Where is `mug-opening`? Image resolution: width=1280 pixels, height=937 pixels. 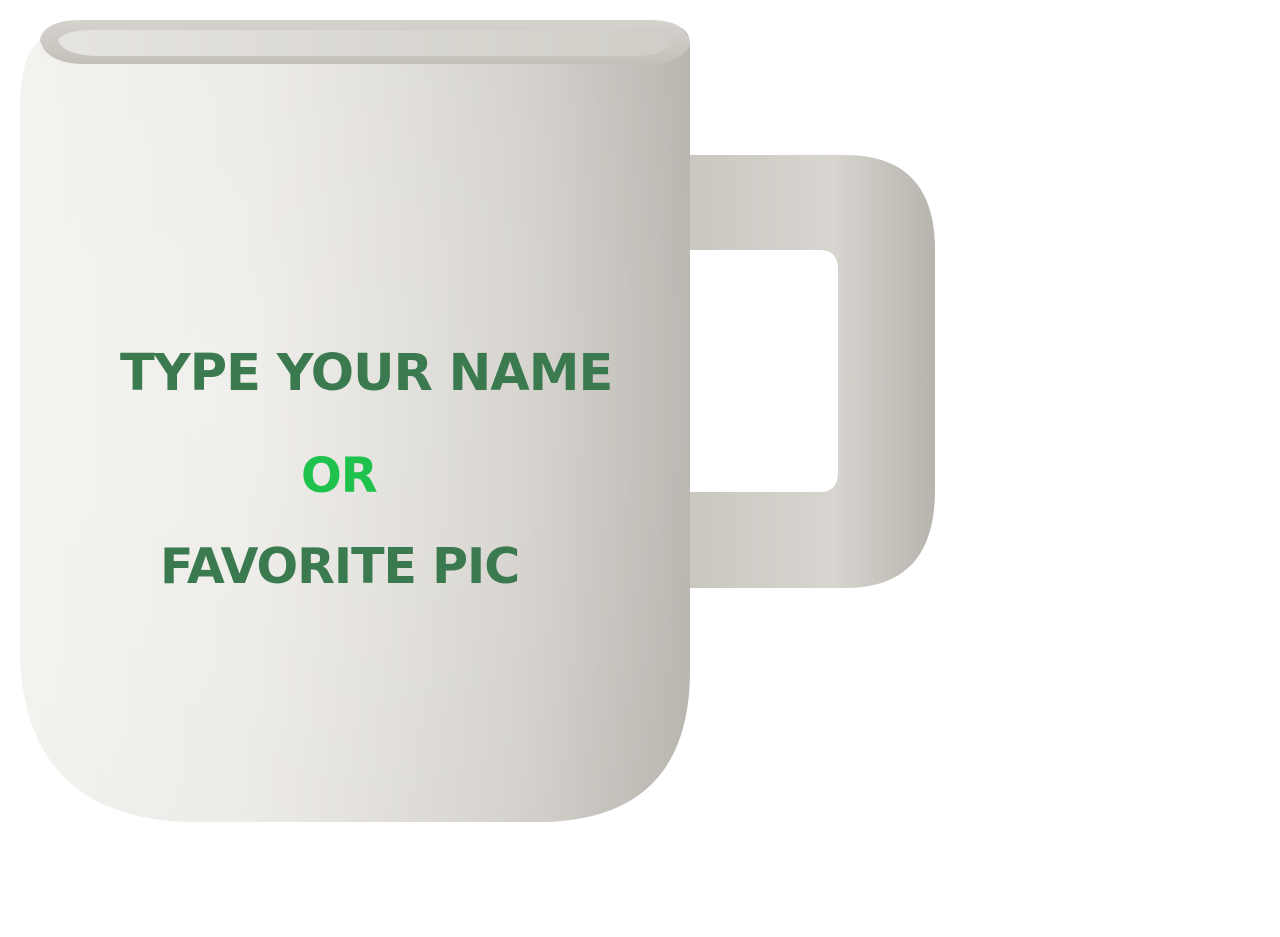 mug-opening is located at coordinates (365, 43).